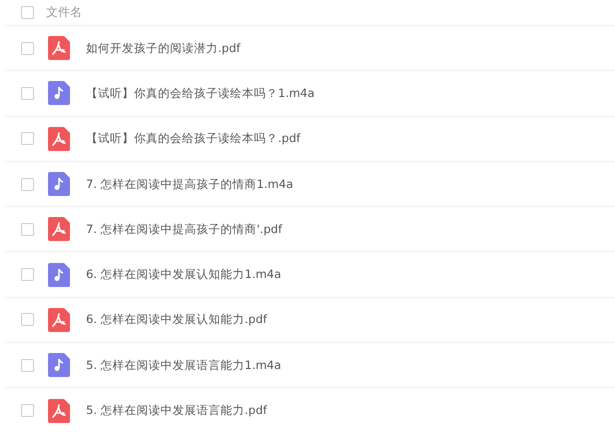 The image size is (615, 432). I want to click on file-name: 5. 怎样在阅读中发展语言能力1.m4a, so click(184, 365).